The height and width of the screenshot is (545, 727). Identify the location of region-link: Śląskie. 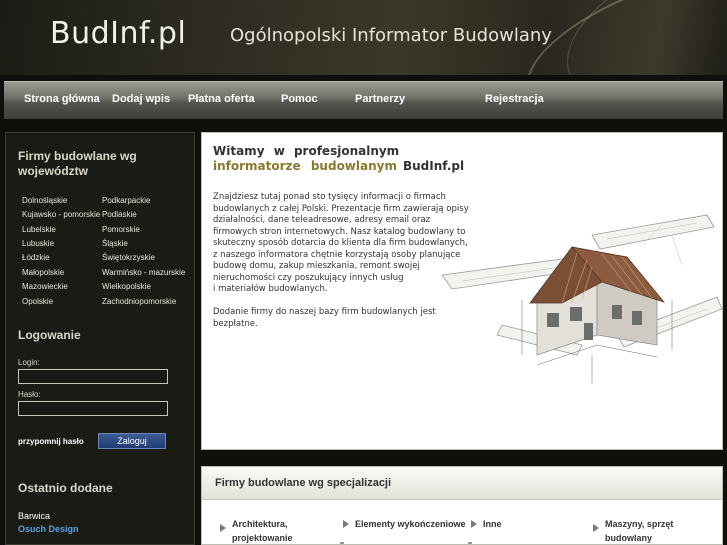
(115, 243).